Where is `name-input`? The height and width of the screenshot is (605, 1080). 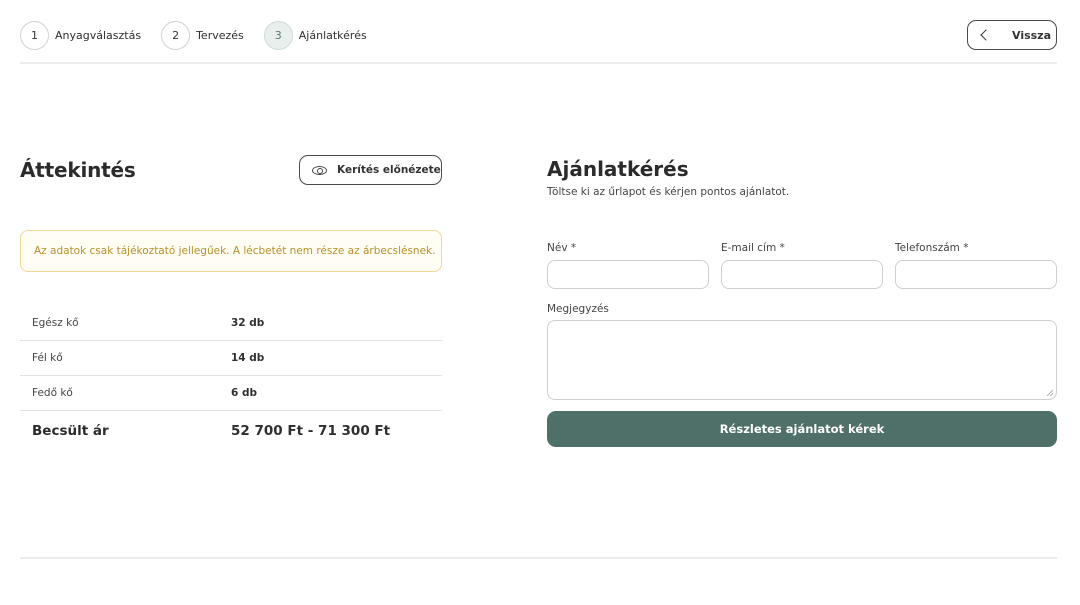 name-input is located at coordinates (628, 274).